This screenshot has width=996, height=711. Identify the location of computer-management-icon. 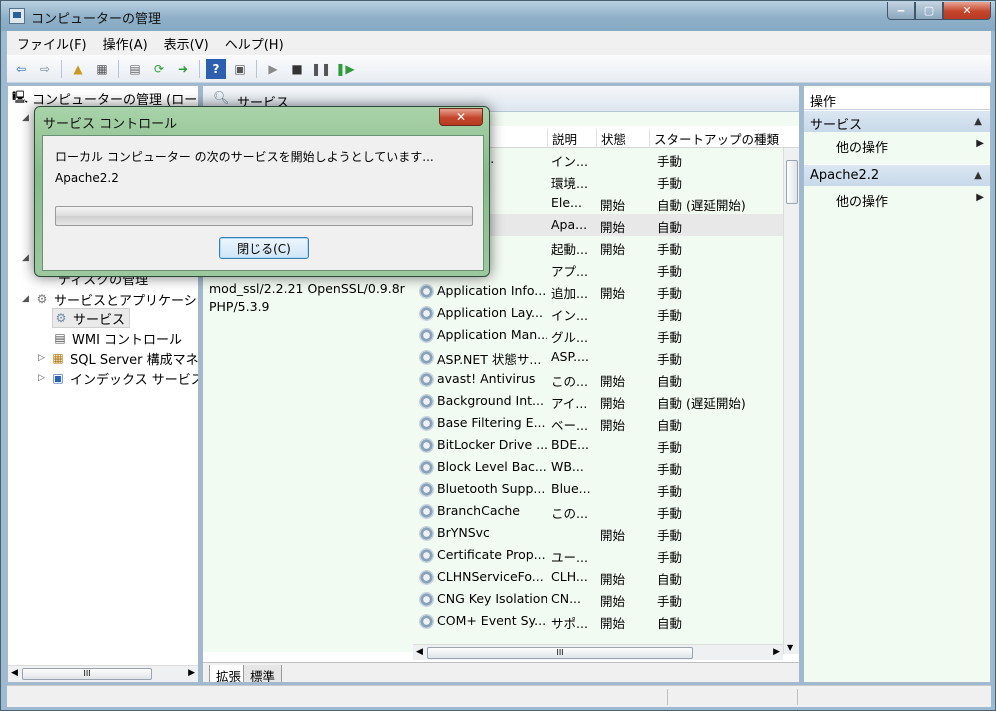
(17, 16).